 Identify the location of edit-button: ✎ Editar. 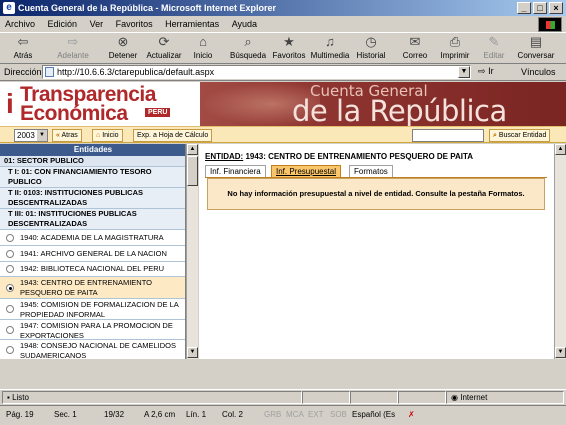
(494, 48).